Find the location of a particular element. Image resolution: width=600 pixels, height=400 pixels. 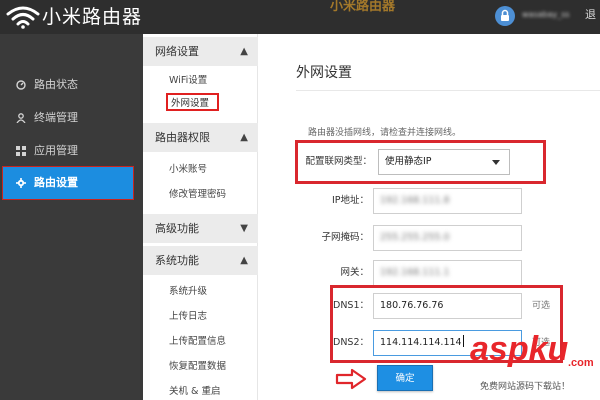

dns1-label: DNS1： is located at coordinates (351, 305).